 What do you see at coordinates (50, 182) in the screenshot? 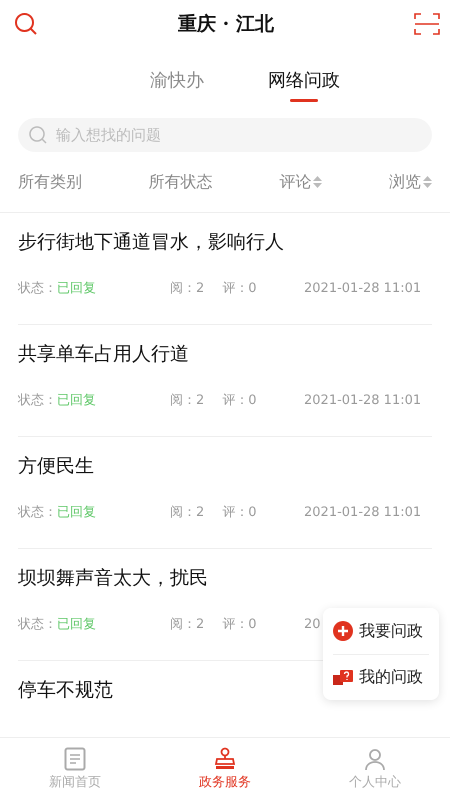
I see `filter-dropdown: 所有类别` at bounding box center [50, 182].